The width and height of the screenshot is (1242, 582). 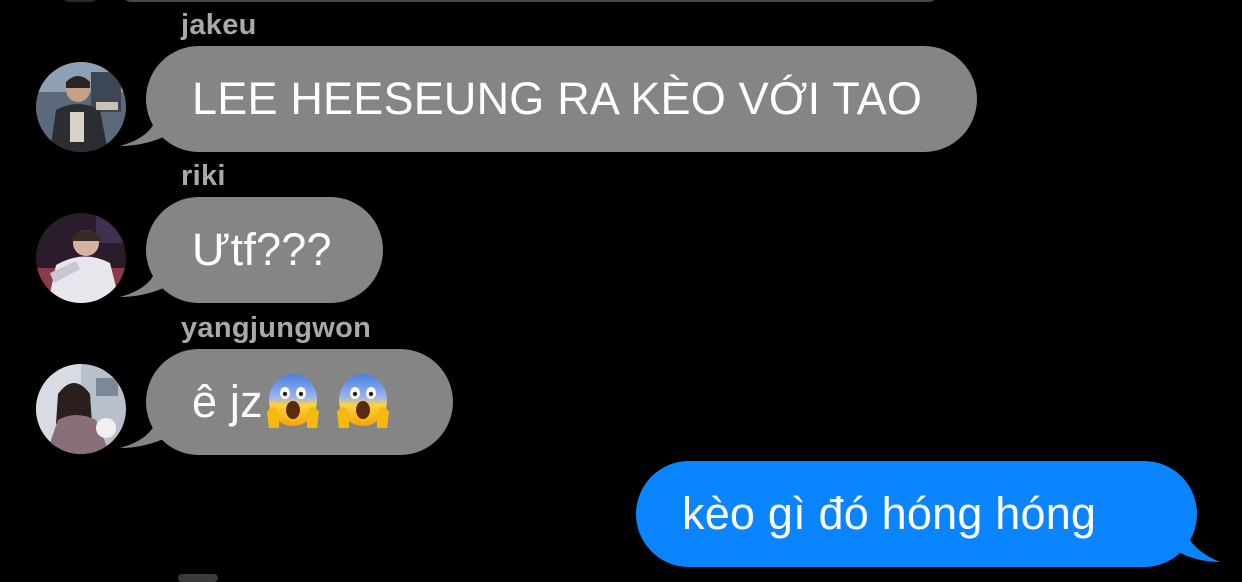 I want to click on message-bubble-jakeu: LEE HEESEUNG RA KÈO VỚI TAO, so click(x=561, y=99).